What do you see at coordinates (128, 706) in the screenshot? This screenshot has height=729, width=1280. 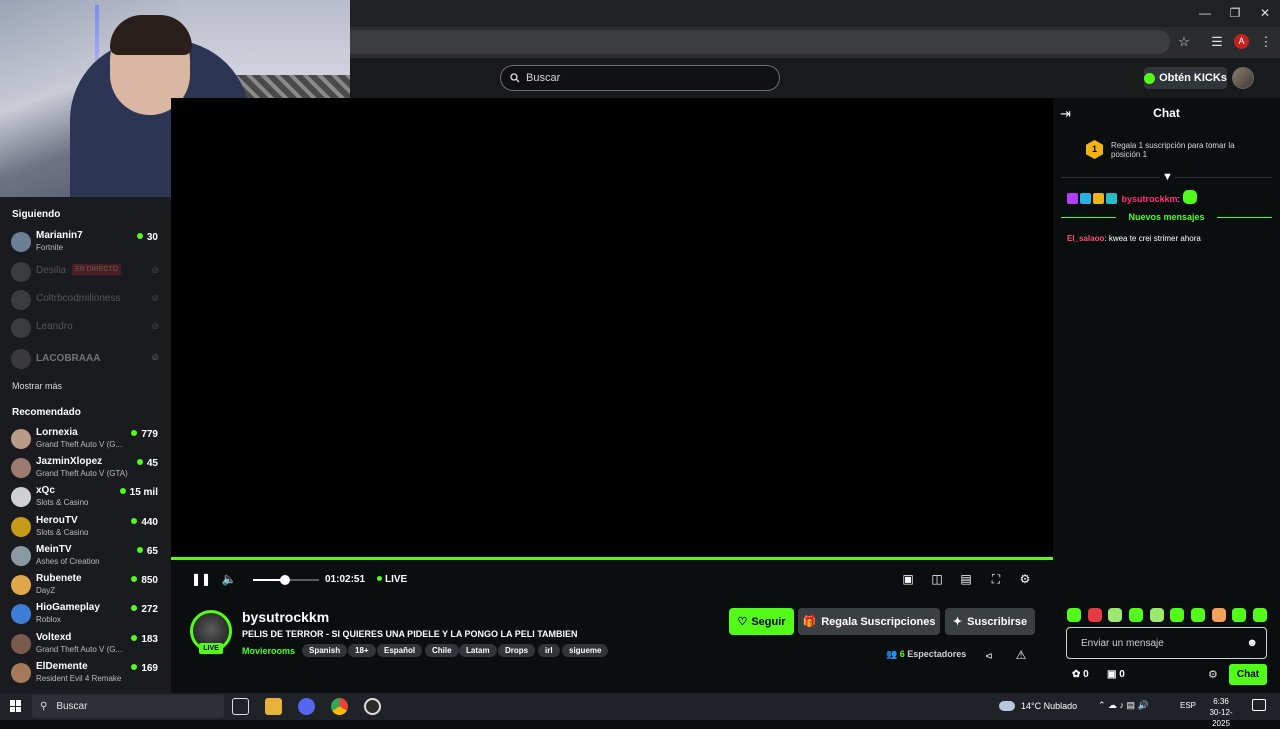 I see `taskbar-search: ⚲ Buscar` at bounding box center [128, 706].